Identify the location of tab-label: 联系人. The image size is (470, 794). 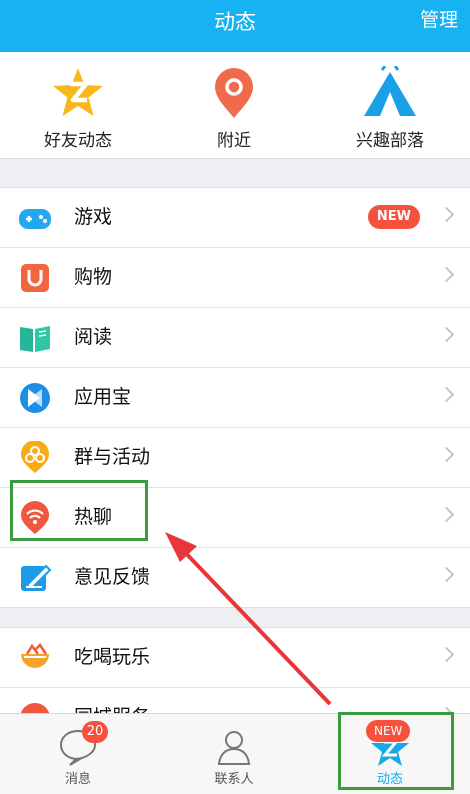
(234, 779).